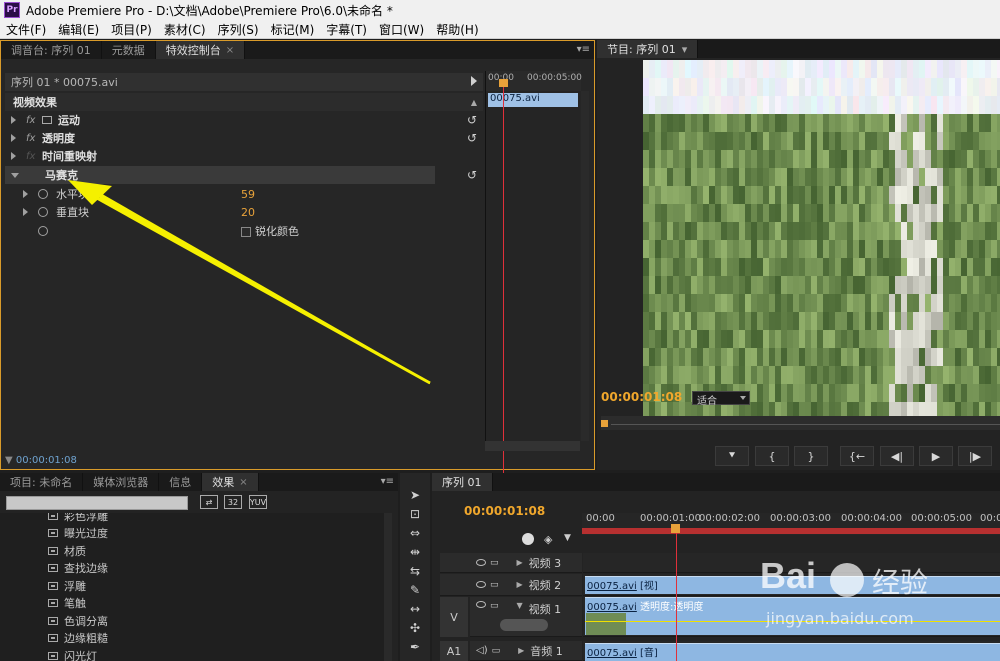  What do you see at coordinates (897, 456) in the screenshot?
I see `step-back-button: ◀|` at bounding box center [897, 456].